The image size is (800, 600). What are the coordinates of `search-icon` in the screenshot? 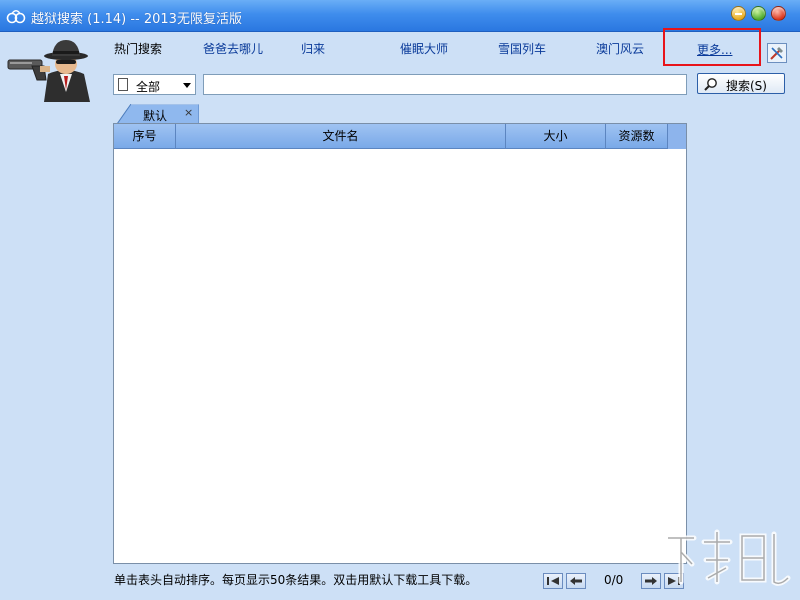 It's located at (710, 84).